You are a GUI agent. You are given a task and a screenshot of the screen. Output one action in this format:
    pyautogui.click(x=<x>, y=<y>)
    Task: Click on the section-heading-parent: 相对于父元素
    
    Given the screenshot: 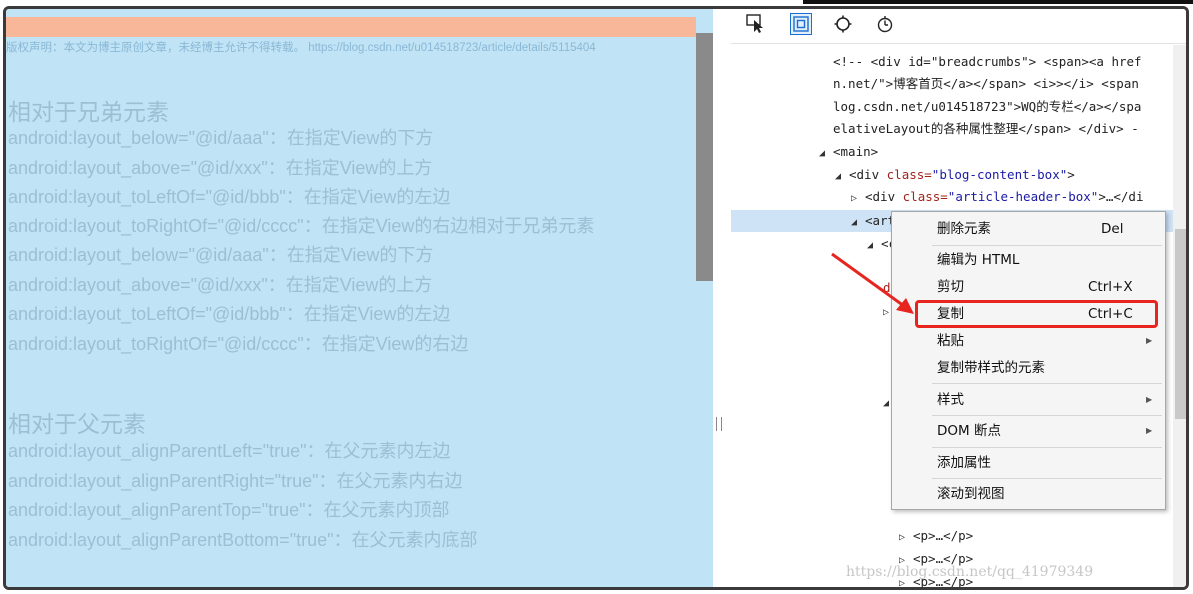 What is the action you would take?
    pyautogui.click(x=77, y=424)
    